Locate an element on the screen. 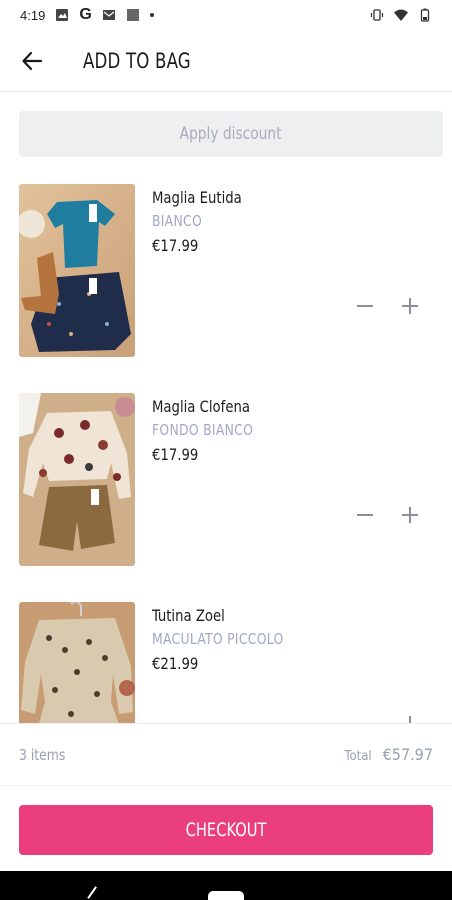  item-name: Maglia Clofena is located at coordinates (201, 406).